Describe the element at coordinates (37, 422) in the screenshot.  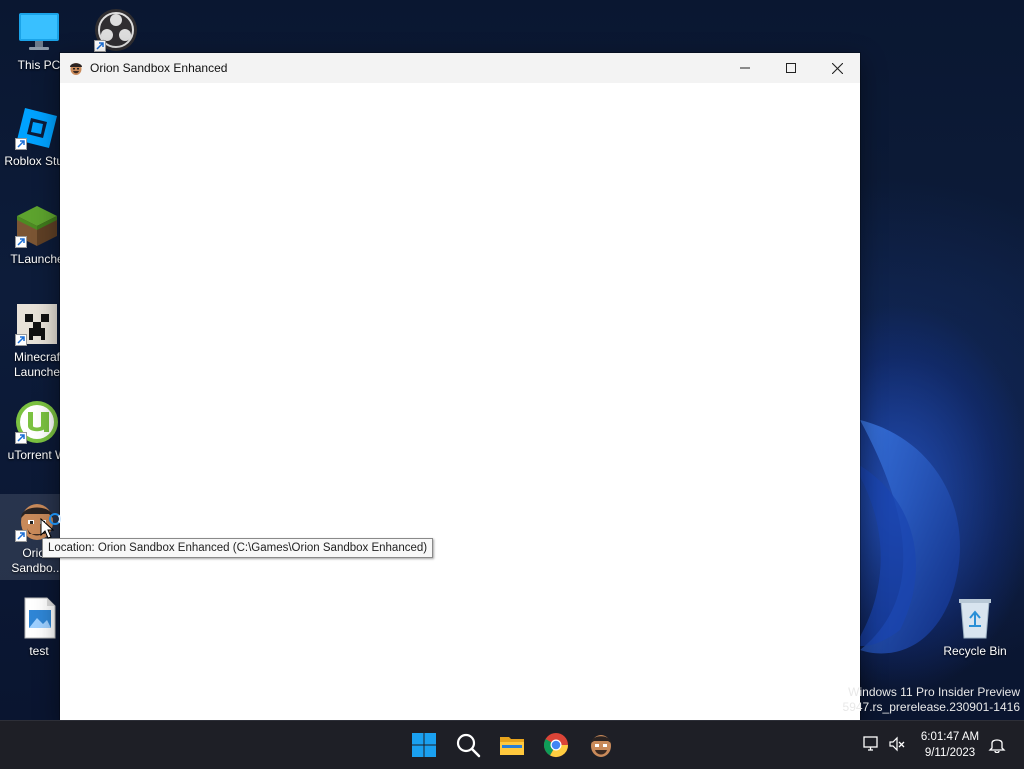
I see `utorrent-icon` at that location.